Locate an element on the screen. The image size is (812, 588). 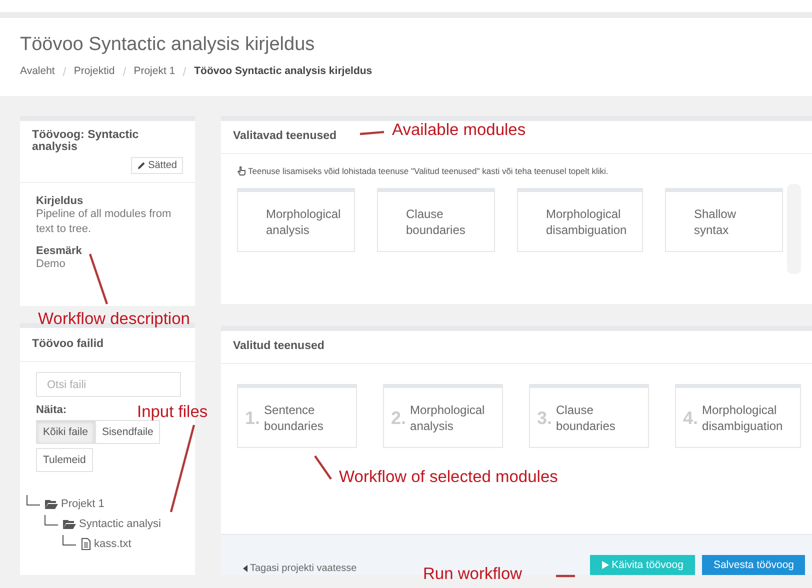
module-name: Morphological analysis is located at coordinates (448, 418).